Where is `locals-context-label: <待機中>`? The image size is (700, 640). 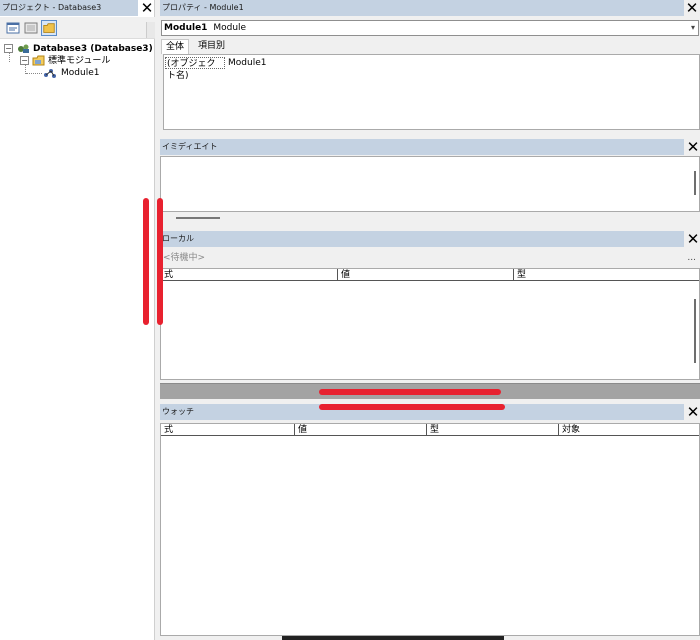 locals-context-label: <待機中> is located at coordinates (184, 258).